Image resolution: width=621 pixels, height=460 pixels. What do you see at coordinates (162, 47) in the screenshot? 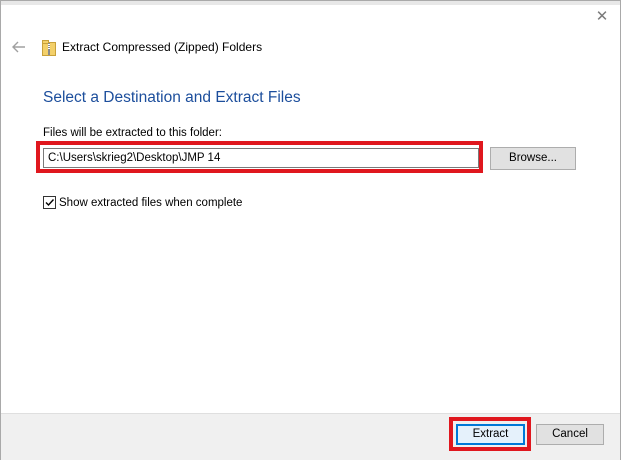
I see `wizard-title: Extract Compressed (Zipped) Folders` at bounding box center [162, 47].